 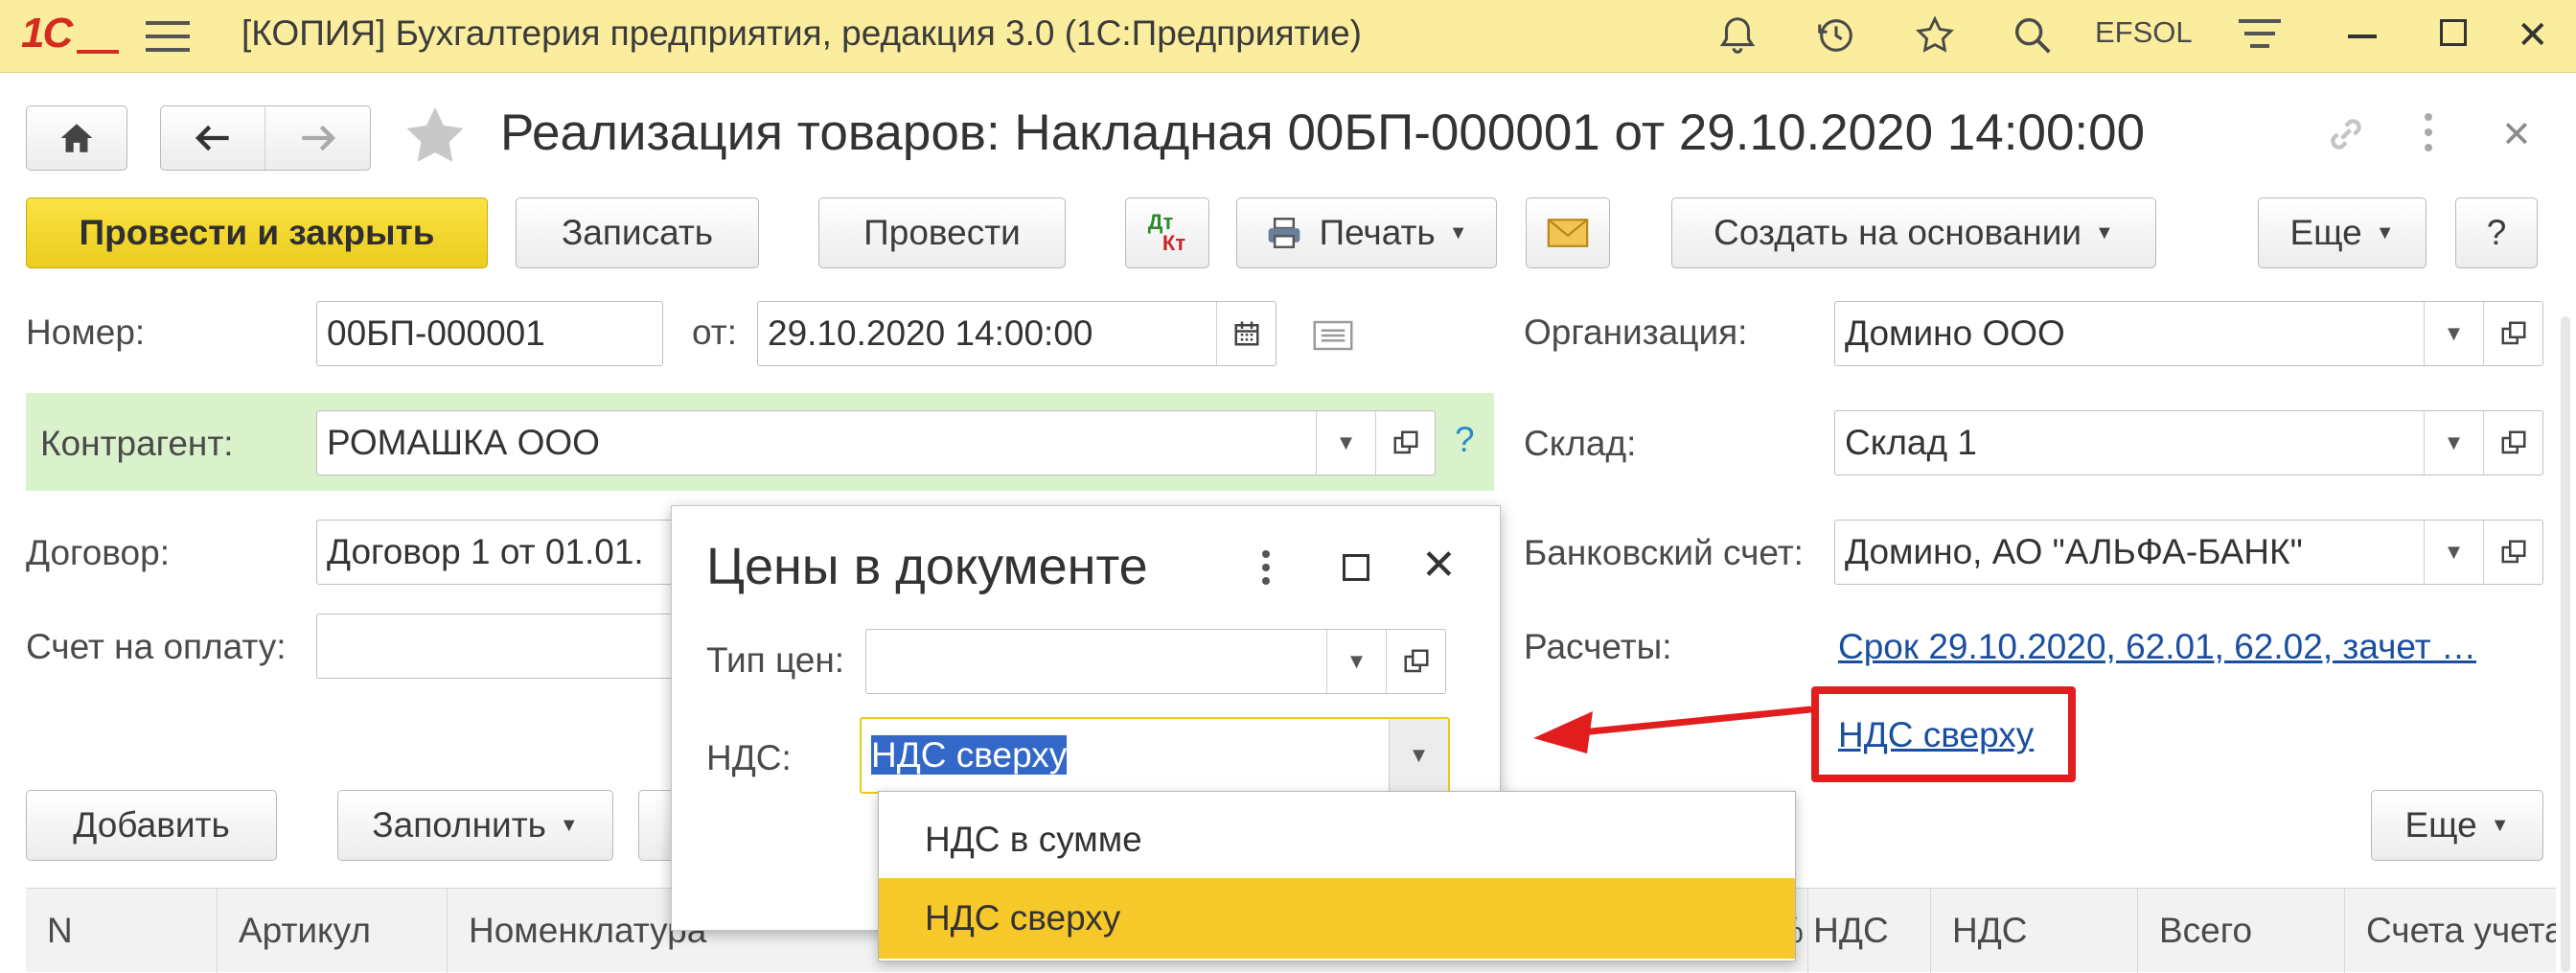 I want to click on more-vertical-icon, so click(x=2429, y=135).